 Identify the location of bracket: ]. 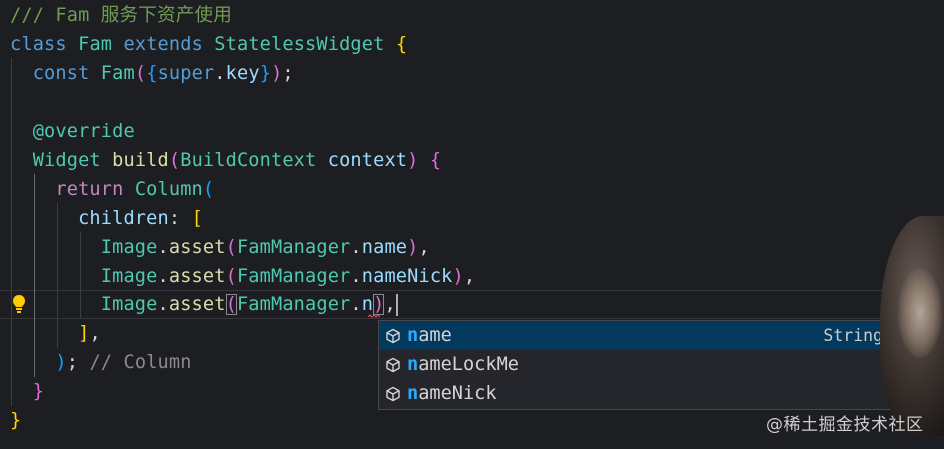
(84, 333).